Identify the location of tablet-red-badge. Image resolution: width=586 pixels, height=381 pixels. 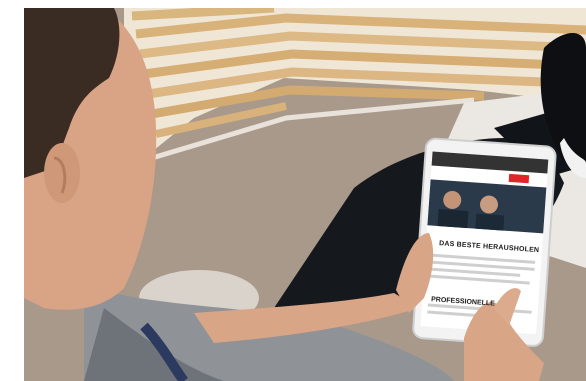
(519, 178).